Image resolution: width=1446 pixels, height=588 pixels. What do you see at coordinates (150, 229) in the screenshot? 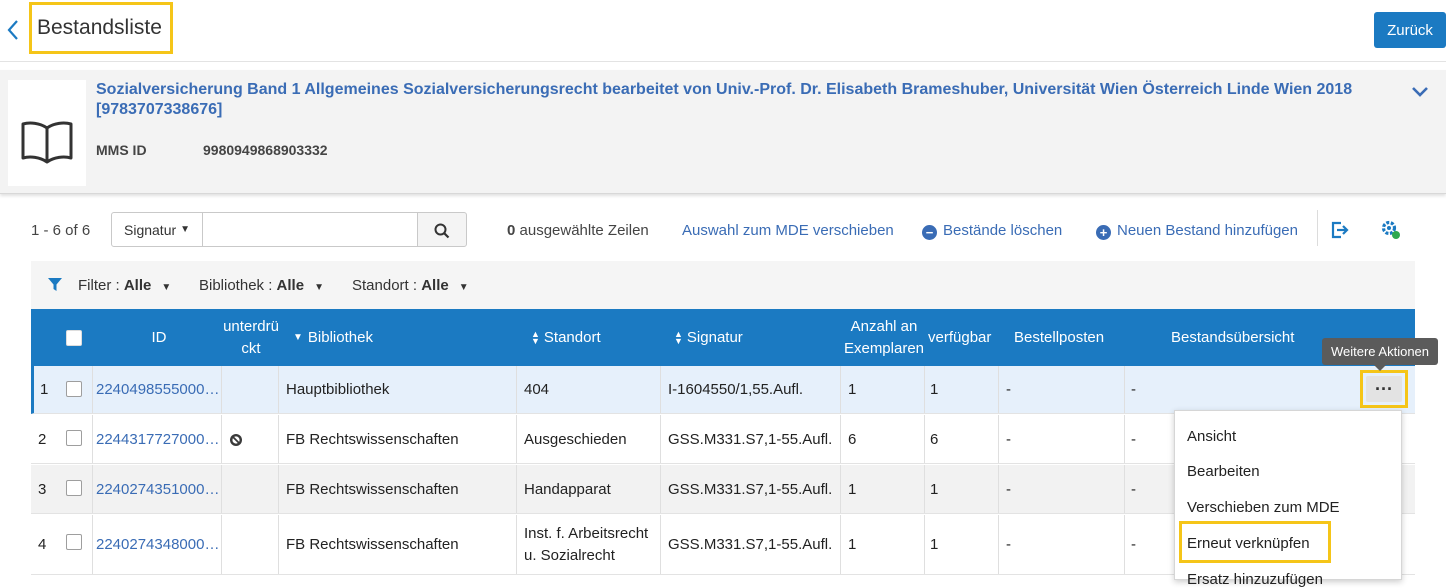
I see `search-field-label: Signatur` at bounding box center [150, 229].